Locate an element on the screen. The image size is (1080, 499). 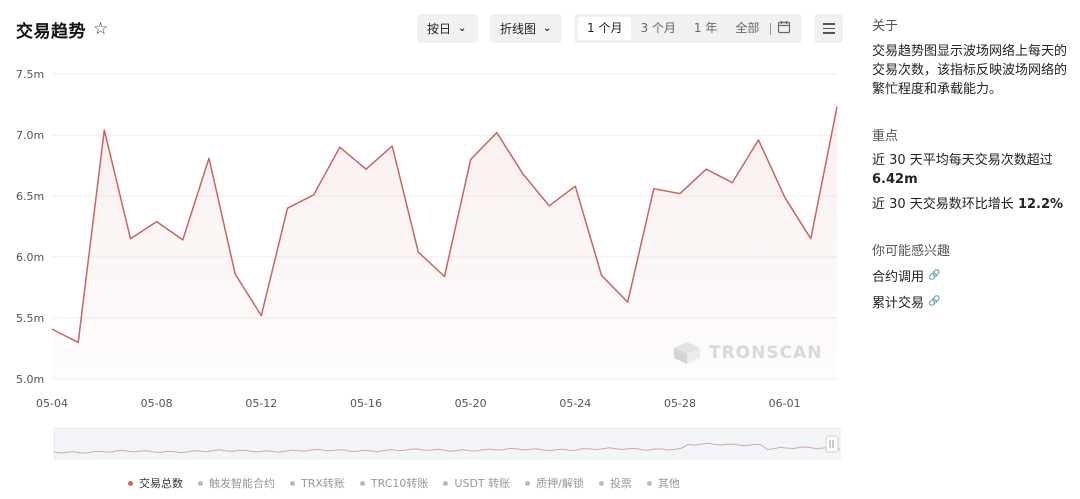
range-option-1m: 1 个月 is located at coordinates (605, 28).